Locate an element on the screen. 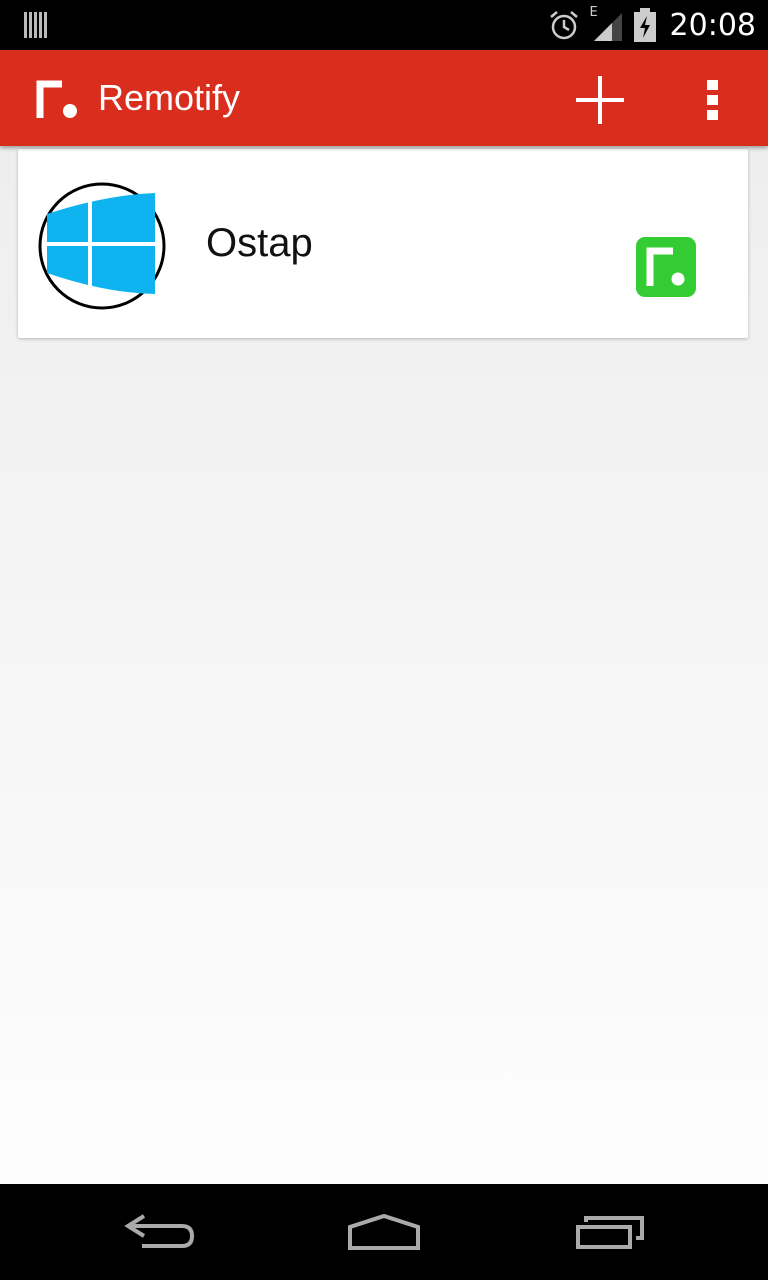 The width and height of the screenshot is (768, 1280). recents-icon is located at coordinates (610, 1232).